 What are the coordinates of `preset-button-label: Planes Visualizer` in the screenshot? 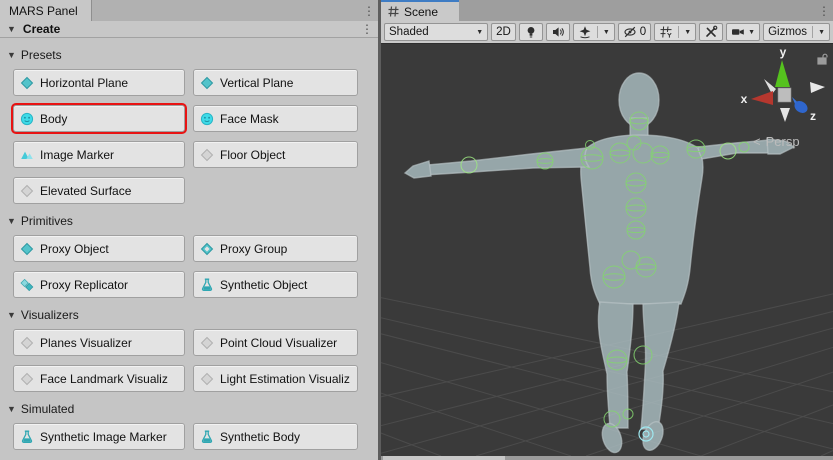 It's located at (86, 342).